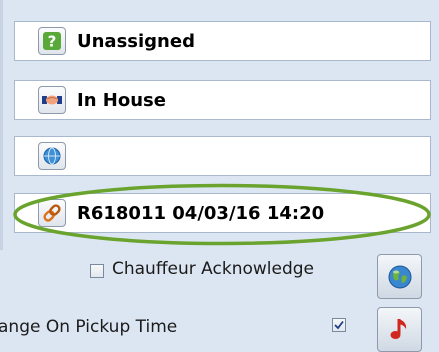 The width and height of the screenshot is (439, 352). I want to click on globe-button, so click(399, 276).